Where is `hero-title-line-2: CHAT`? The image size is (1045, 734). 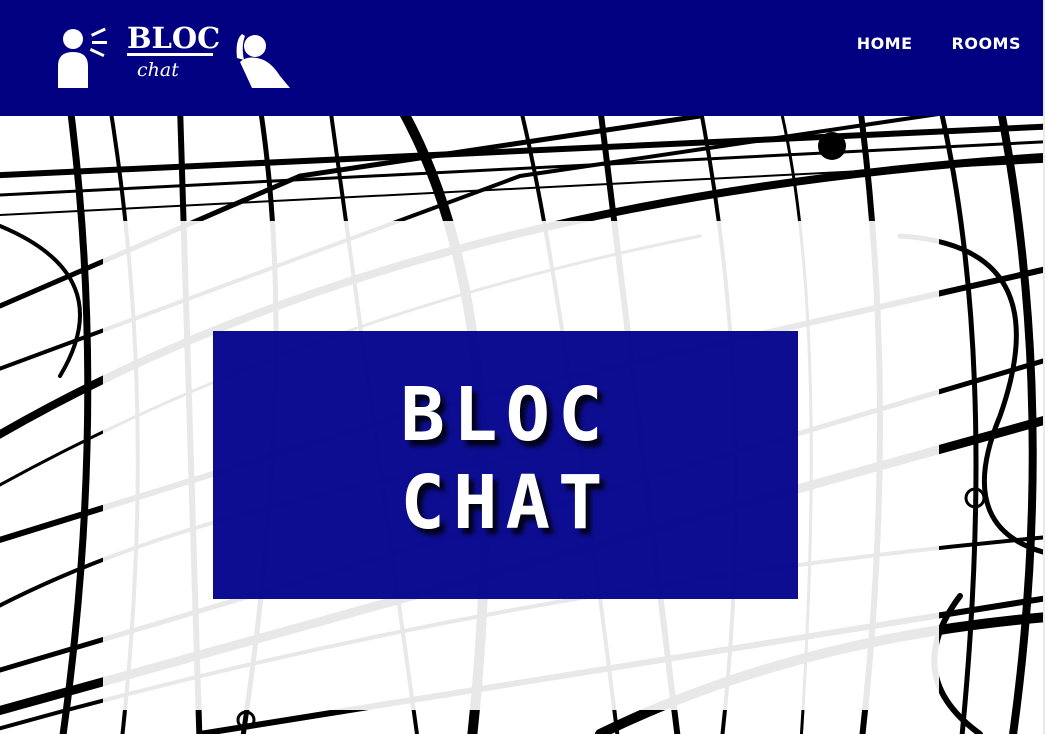 hero-title-line-2: CHAT is located at coordinates (505, 503).